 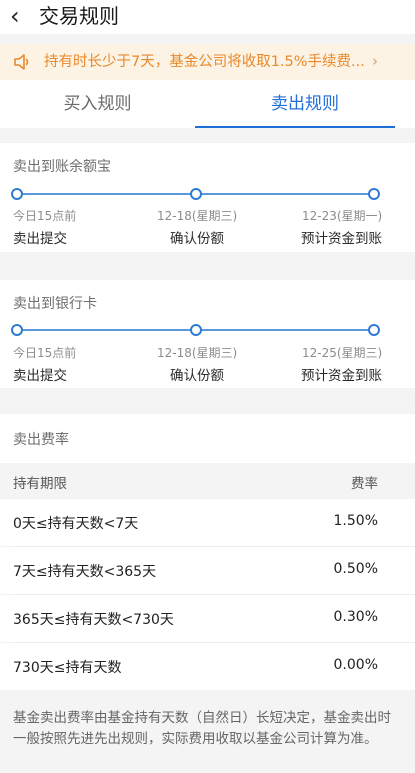 What do you see at coordinates (207, 570) in the screenshot?
I see `table-row: 7天≤持有天数<365天 0.50%` at bounding box center [207, 570].